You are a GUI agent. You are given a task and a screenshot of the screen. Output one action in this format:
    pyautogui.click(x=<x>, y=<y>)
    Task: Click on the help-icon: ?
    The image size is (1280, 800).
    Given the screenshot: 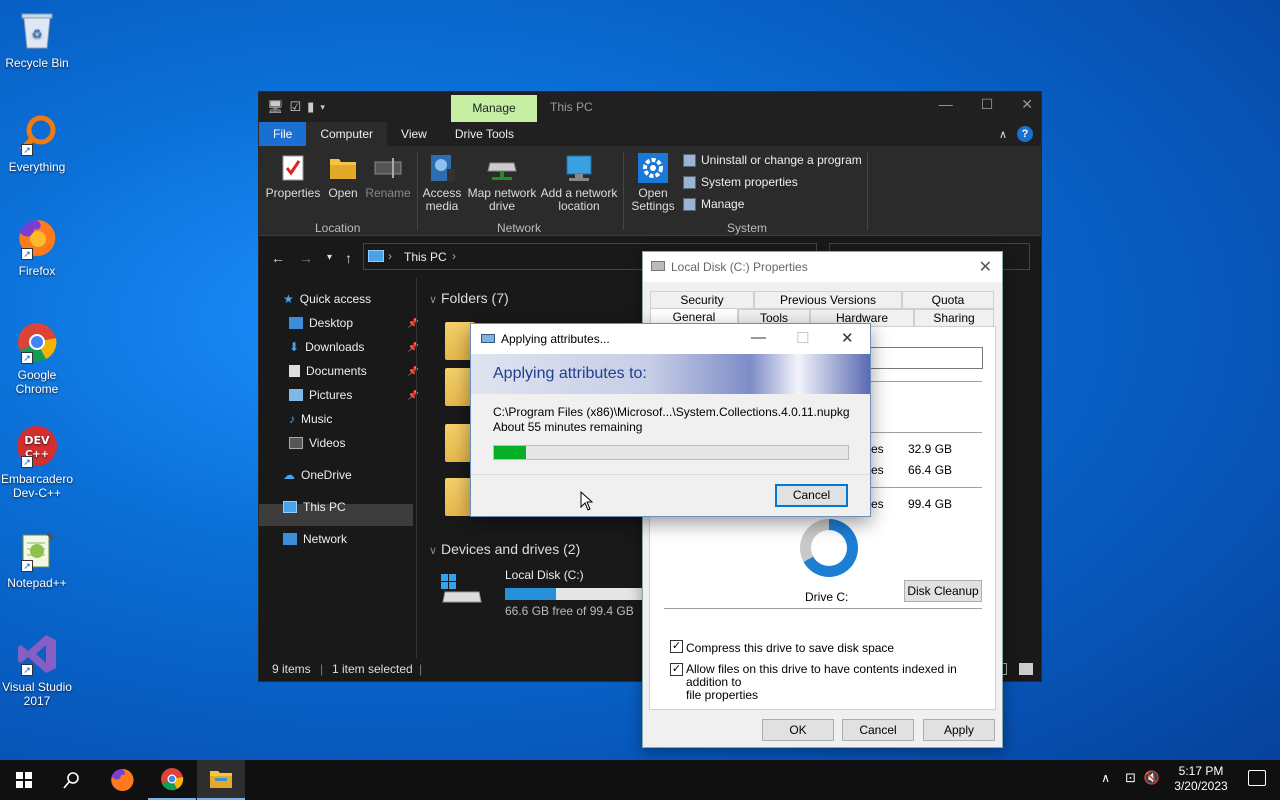 What is the action you would take?
    pyautogui.click(x=1025, y=134)
    